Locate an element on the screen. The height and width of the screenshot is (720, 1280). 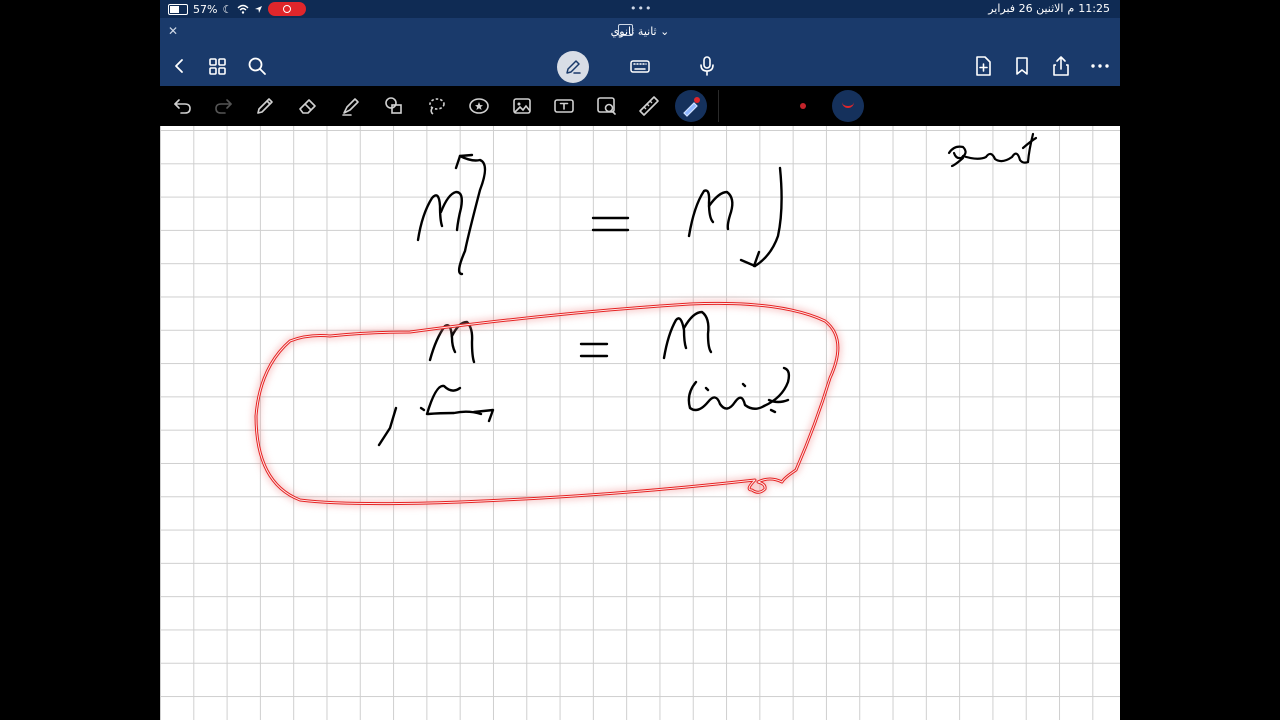
drawing-tools-bar is located at coordinates (640, 106).